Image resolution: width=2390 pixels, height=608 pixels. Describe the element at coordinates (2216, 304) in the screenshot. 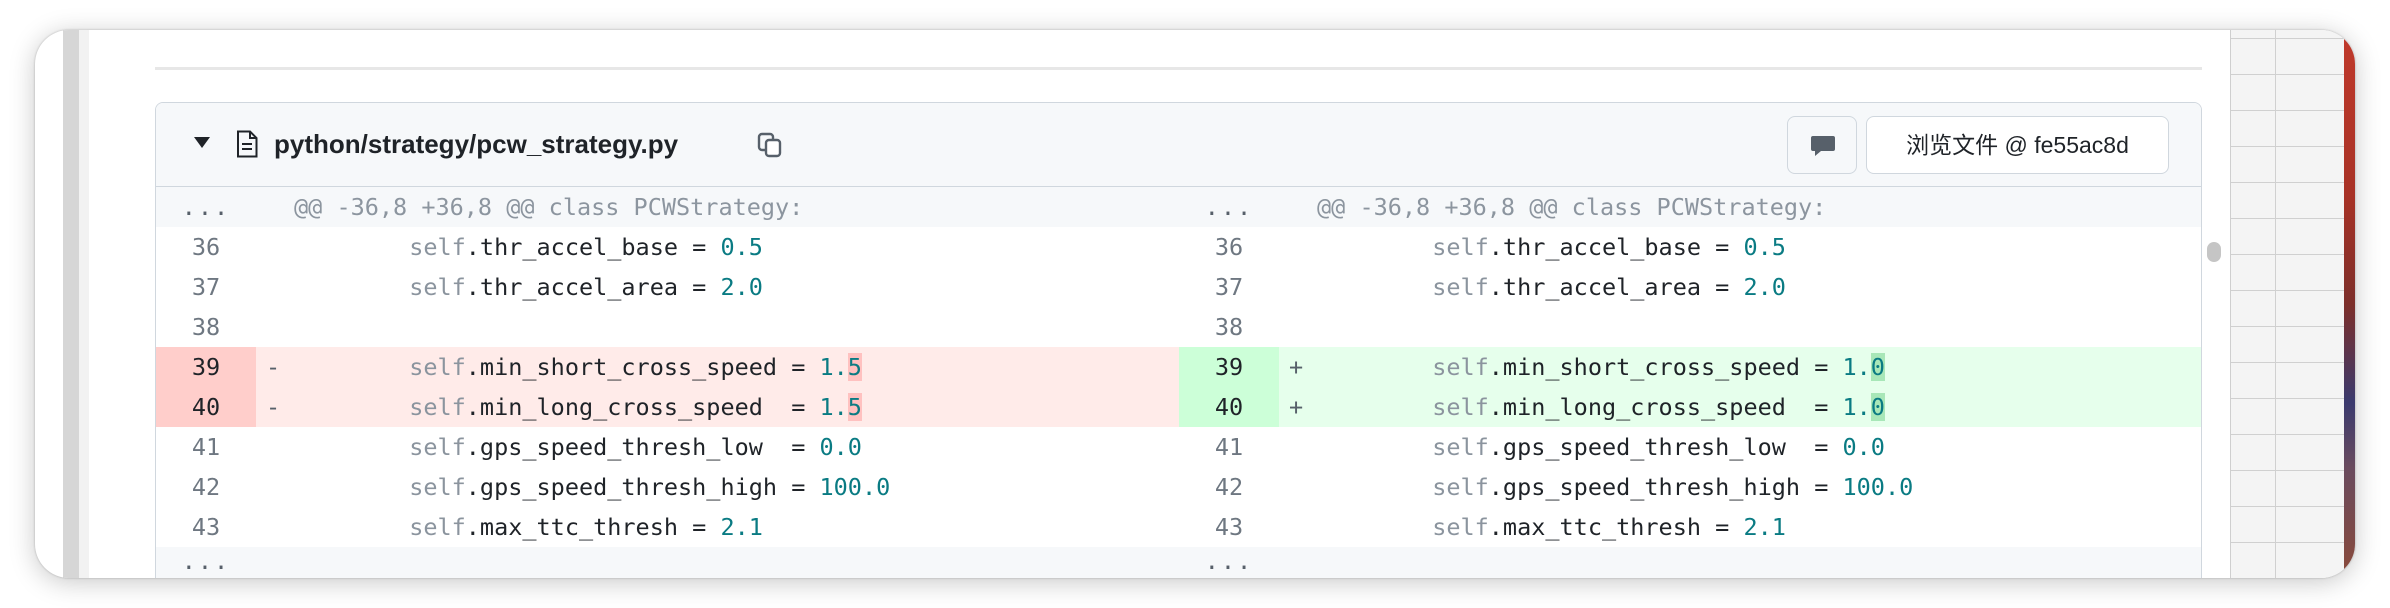

I see `scrollbar-track` at that location.